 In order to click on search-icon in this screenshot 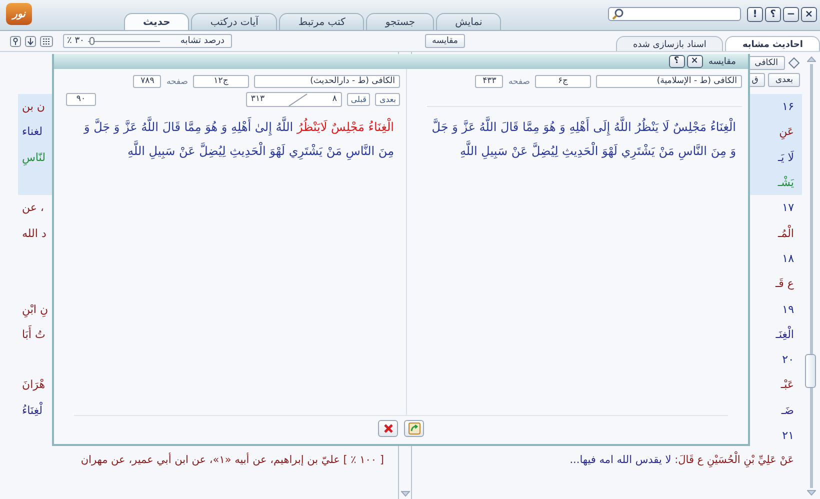, I will do `click(618, 14)`.